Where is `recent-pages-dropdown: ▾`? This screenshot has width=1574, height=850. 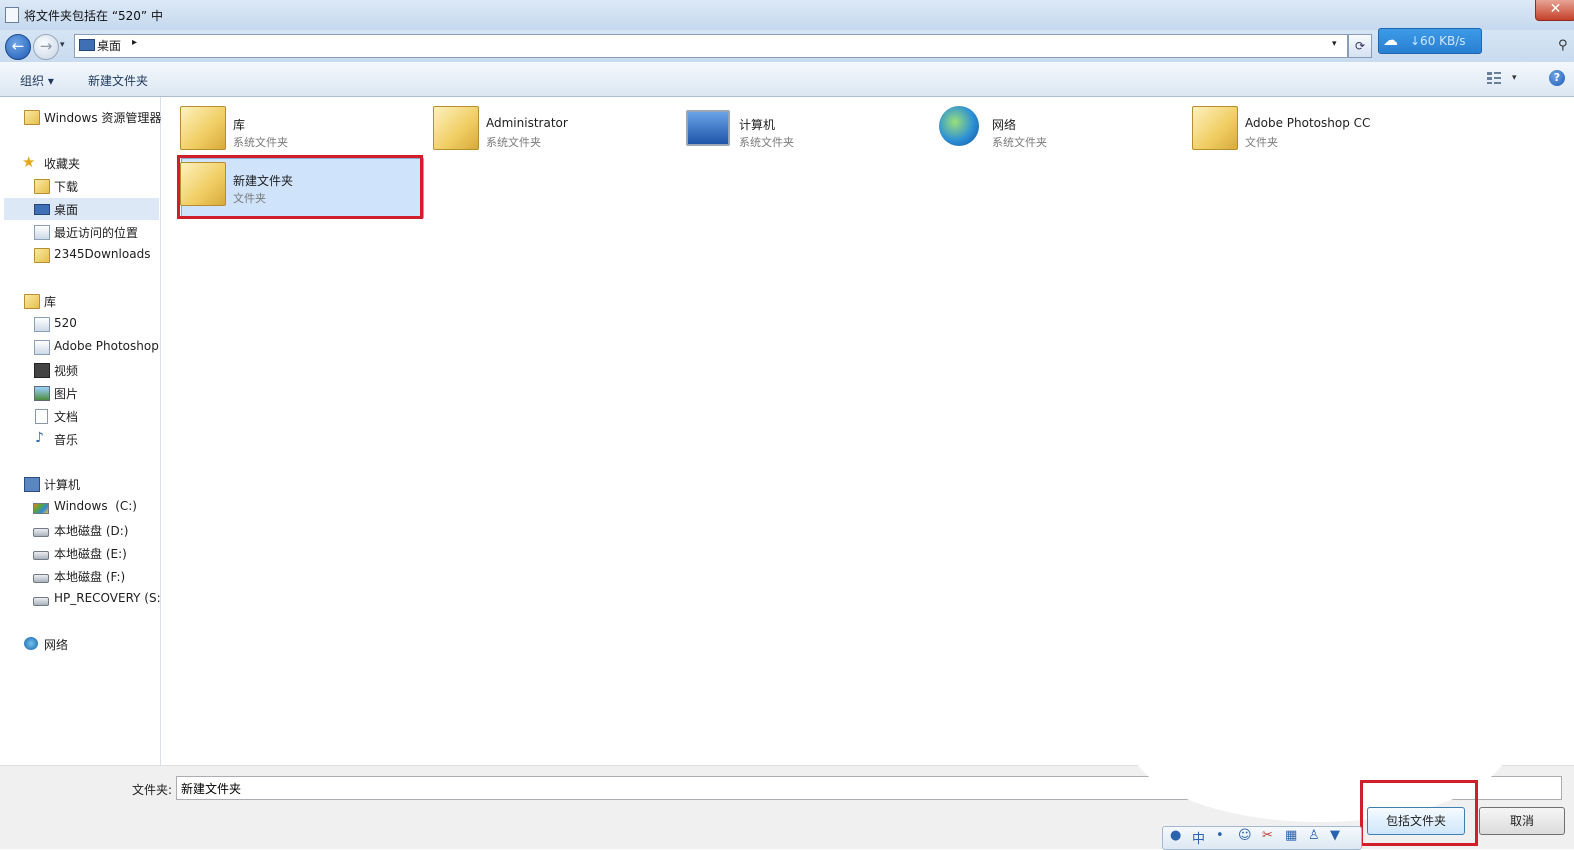
recent-pages-dropdown: ▾ is located at coordinates (62, 45).